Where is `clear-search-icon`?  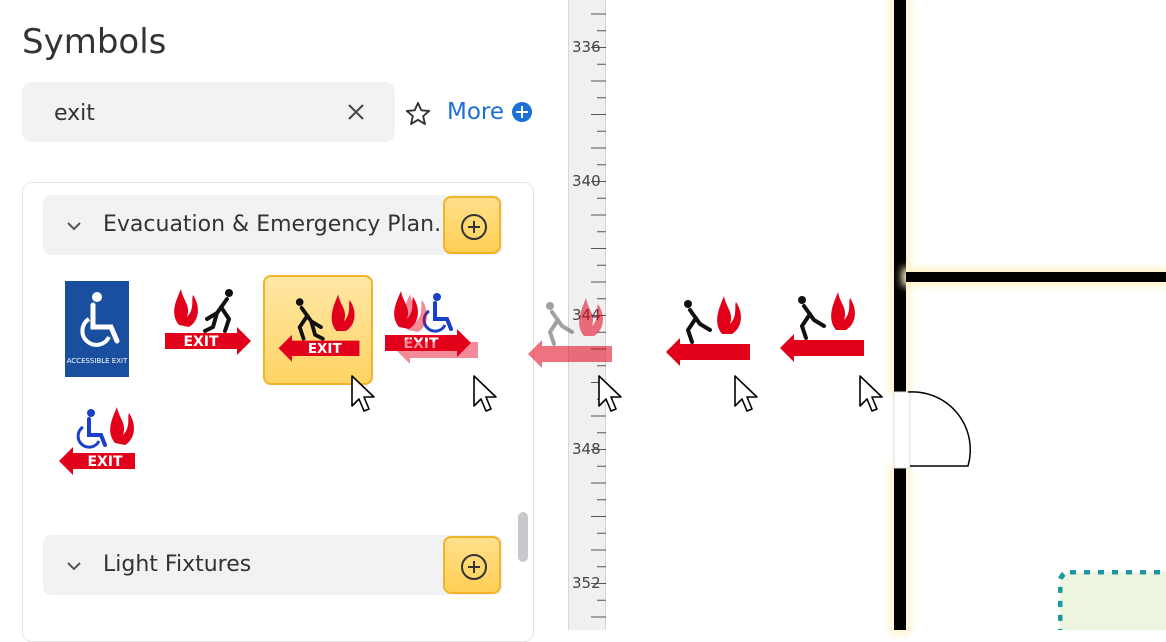
clear-search-icon is located at coordinates (356, 112).